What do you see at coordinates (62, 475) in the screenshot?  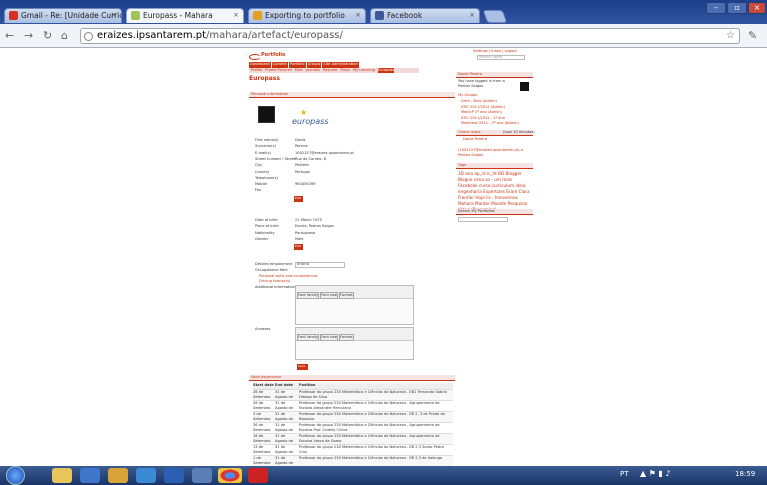 I see `taskbar-explorer-icon` at bounding box center [62, 475].